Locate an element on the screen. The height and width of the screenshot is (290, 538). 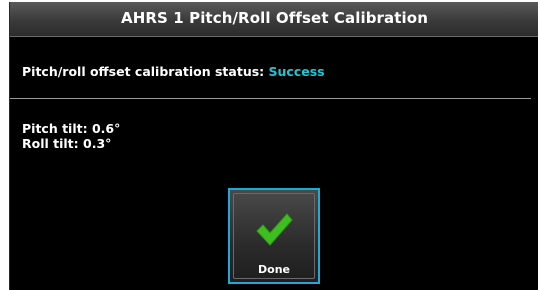
calibration-status-label: Pitch/roll offset calibration status: is located at coordinates (143, 71).